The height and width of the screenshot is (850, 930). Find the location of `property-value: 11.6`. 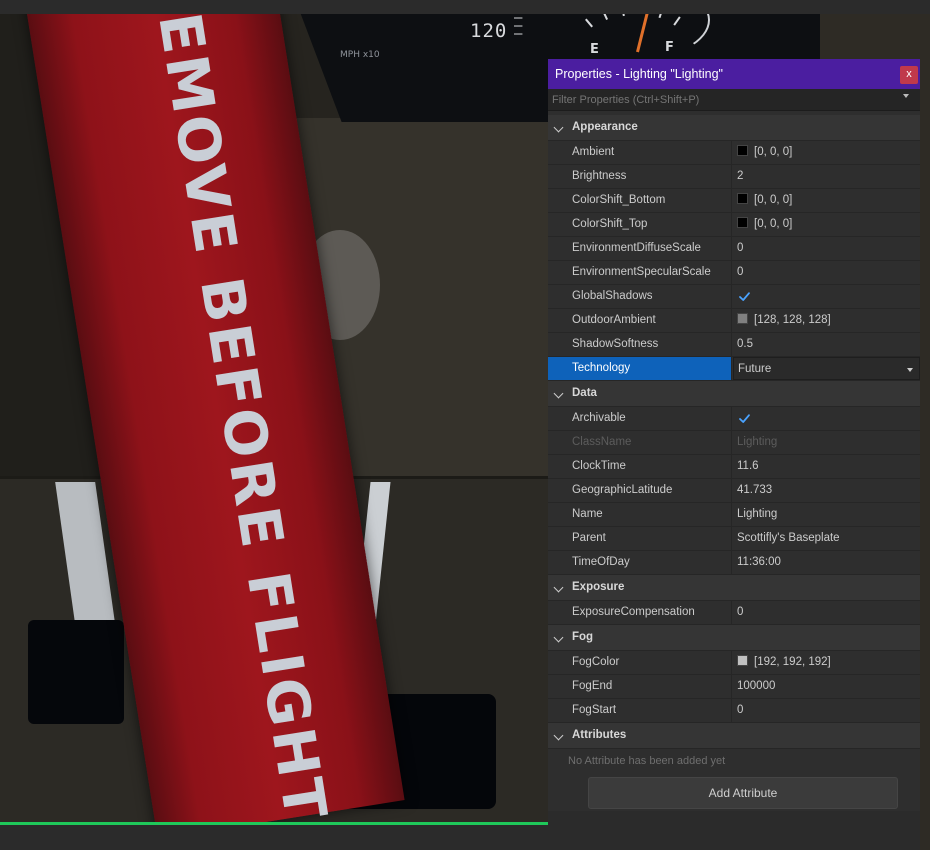

property-value: 11.6 is located at coordinates (826, 466).